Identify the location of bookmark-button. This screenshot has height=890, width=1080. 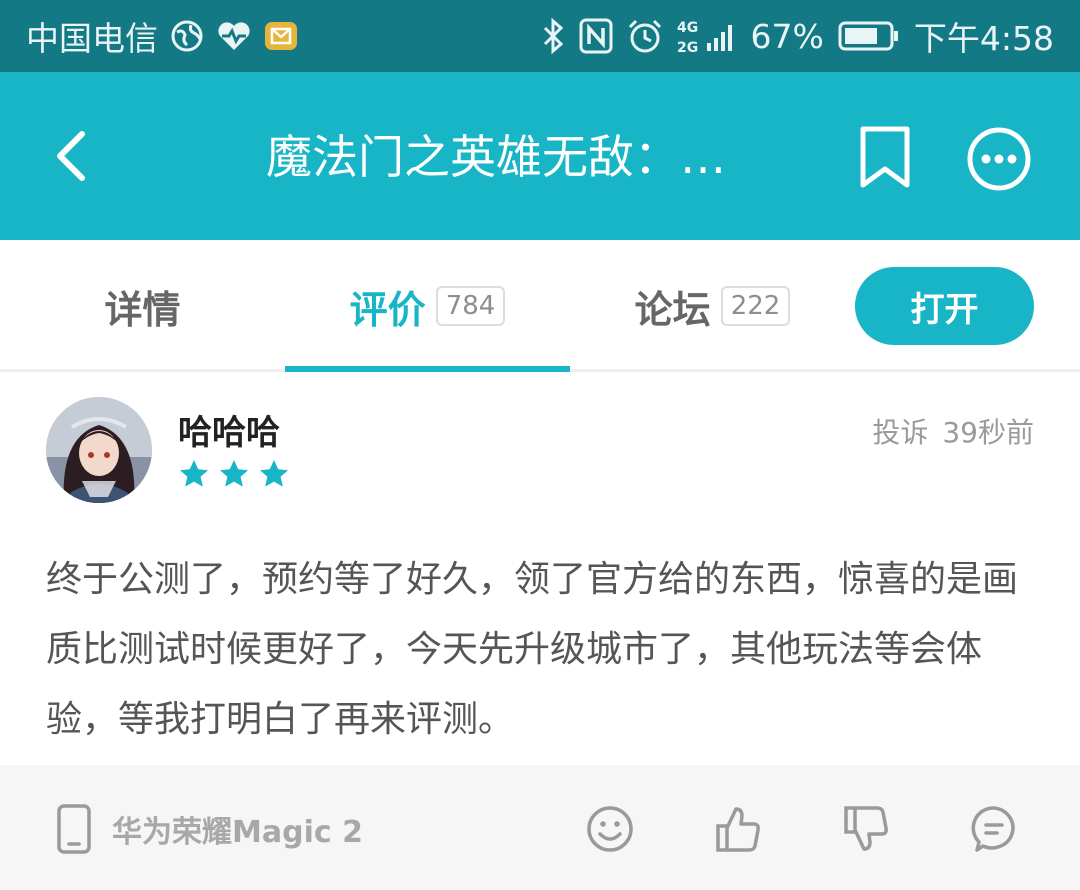
(885, 157).